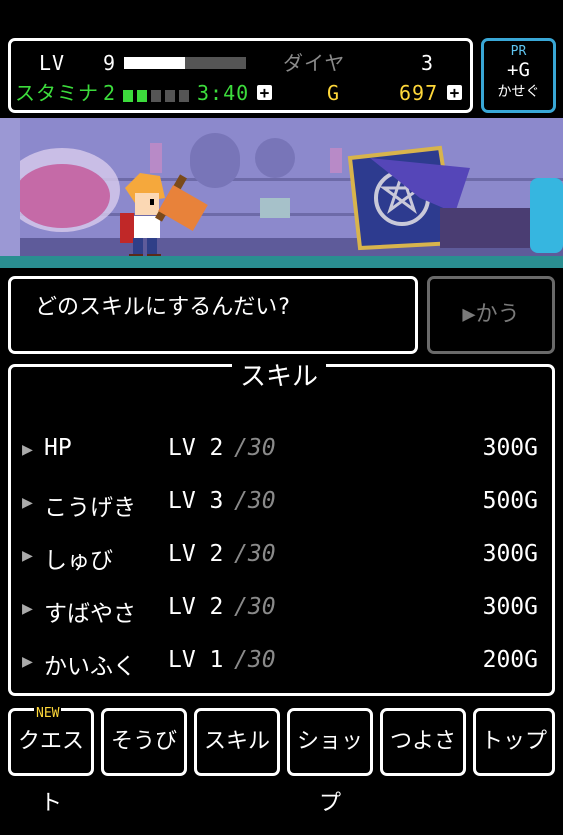 Image resolution: width=563 pixels, height=835 pixels. I want to click on stamina-bar, so click(158, 94).